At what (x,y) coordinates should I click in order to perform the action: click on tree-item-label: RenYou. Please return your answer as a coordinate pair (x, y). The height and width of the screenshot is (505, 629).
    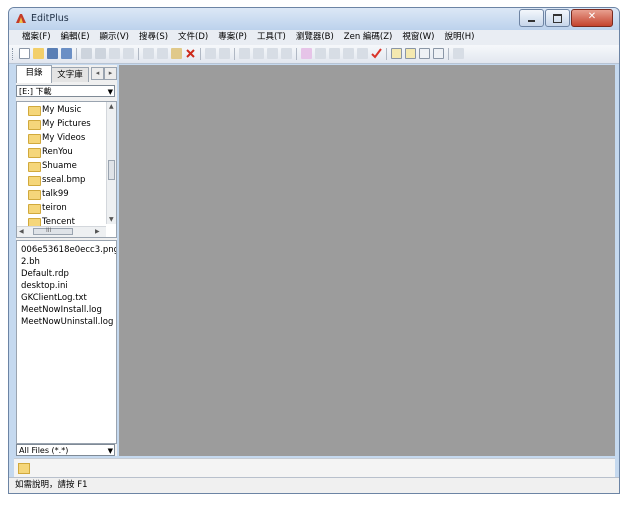
    Looking at the image, I should click on (57, 152).